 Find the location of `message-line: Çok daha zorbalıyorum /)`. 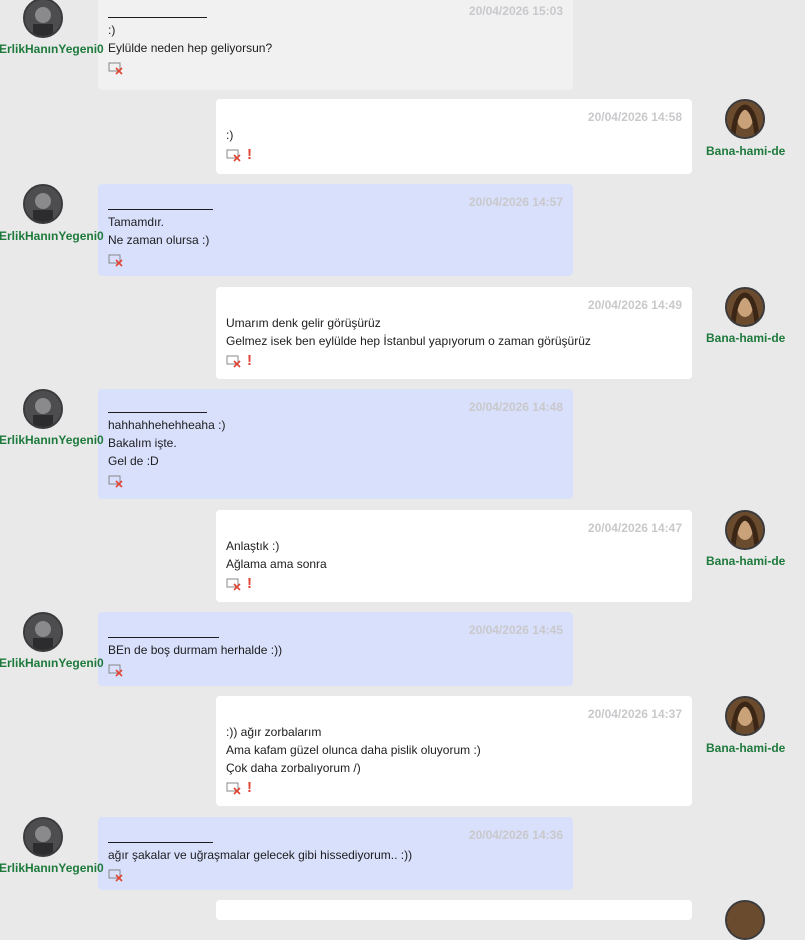

message-line: Çok daha zorbalıyorum /) is located at coordinates (293, 768).